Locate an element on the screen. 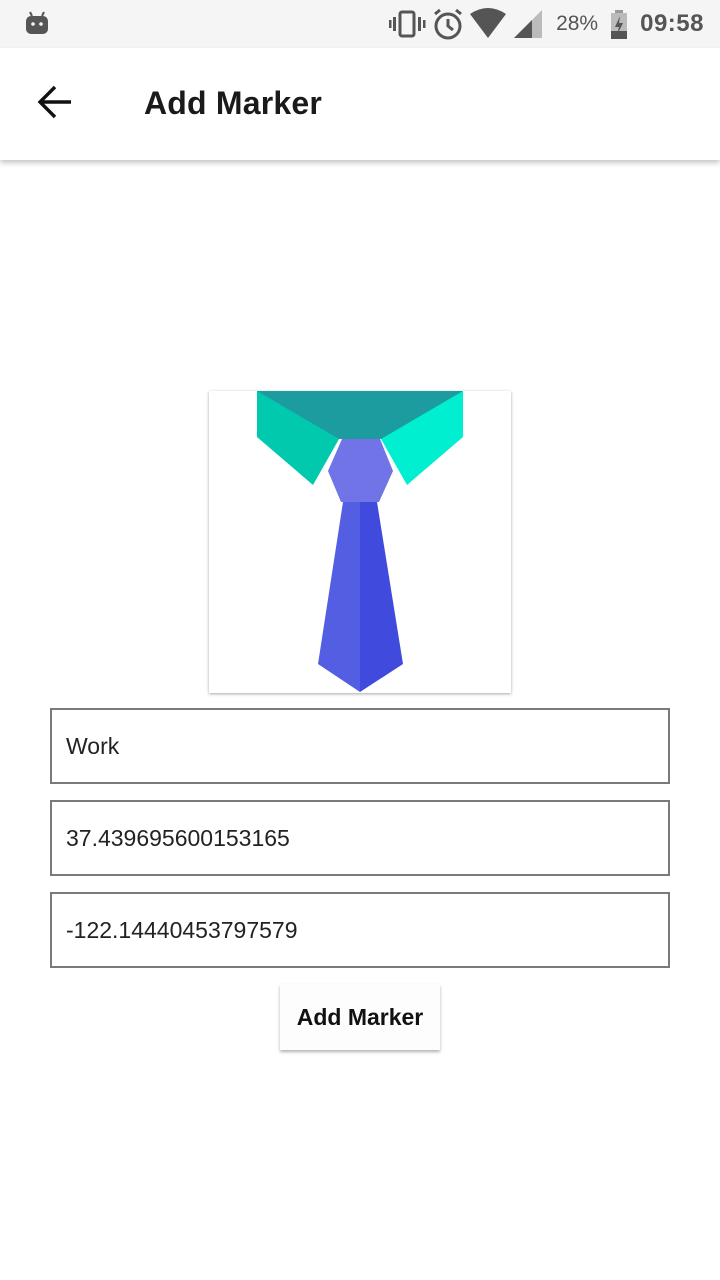 This screenshot has width=720, height=1280. add-marker-button: Add Marker is located at coordinates (360, 1017).